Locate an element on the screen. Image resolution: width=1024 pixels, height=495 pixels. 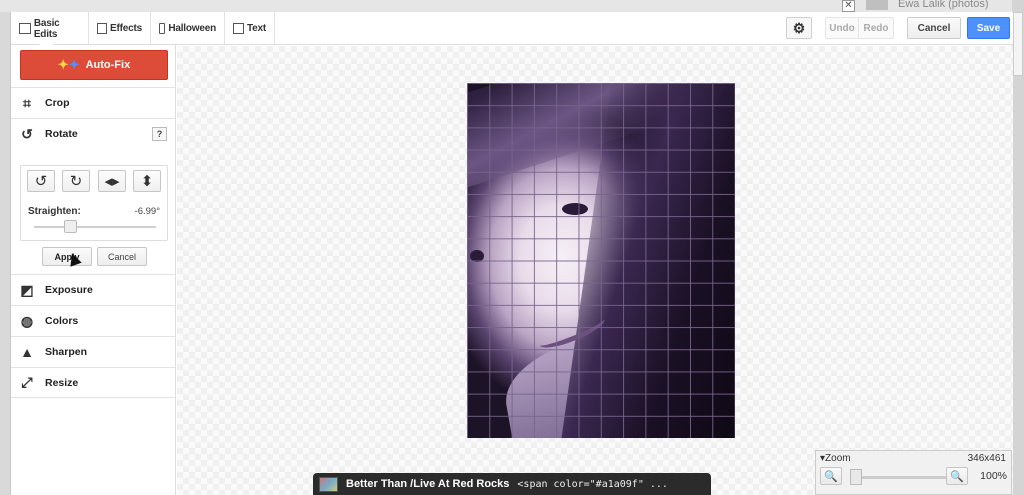
tab-text: Text is located at coordinates (250, 28).